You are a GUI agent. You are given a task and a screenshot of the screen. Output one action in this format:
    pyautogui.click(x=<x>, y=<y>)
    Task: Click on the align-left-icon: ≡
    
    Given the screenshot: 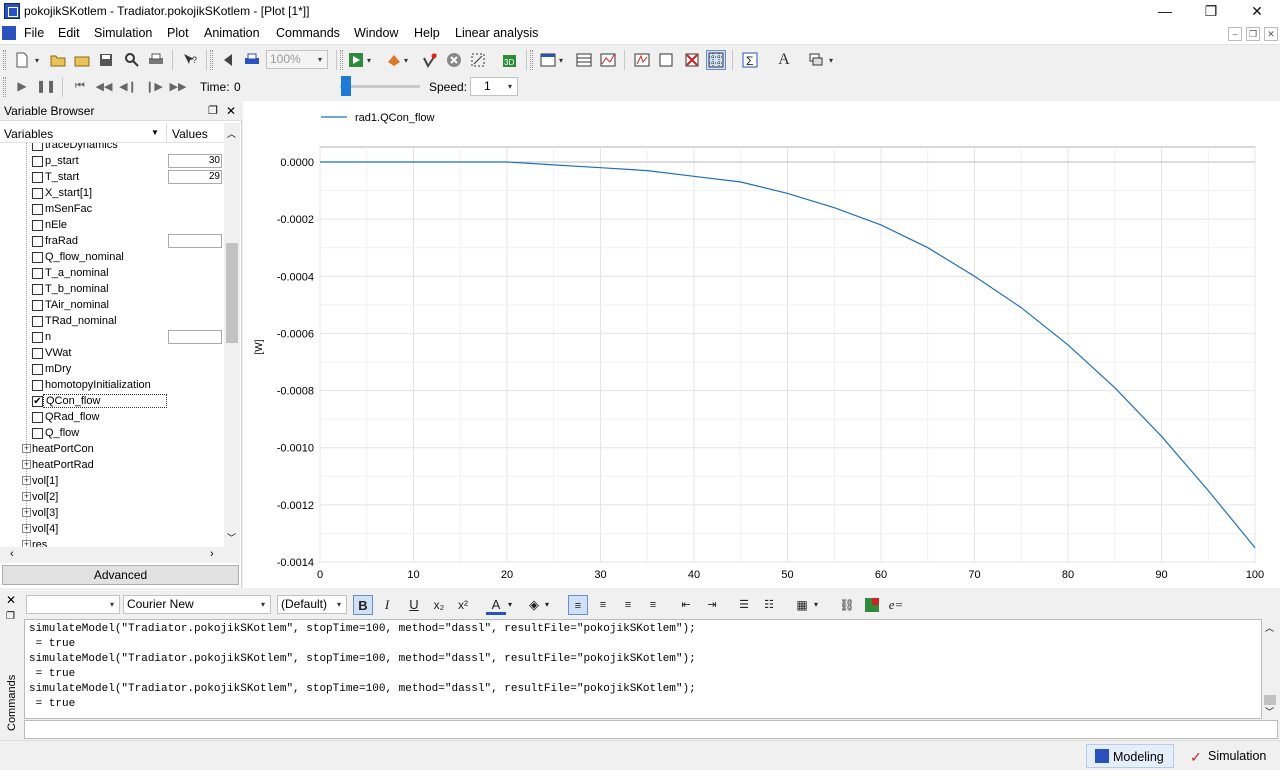 What is the action you would take?
    pyautogui.click(x=578, y=605)
    